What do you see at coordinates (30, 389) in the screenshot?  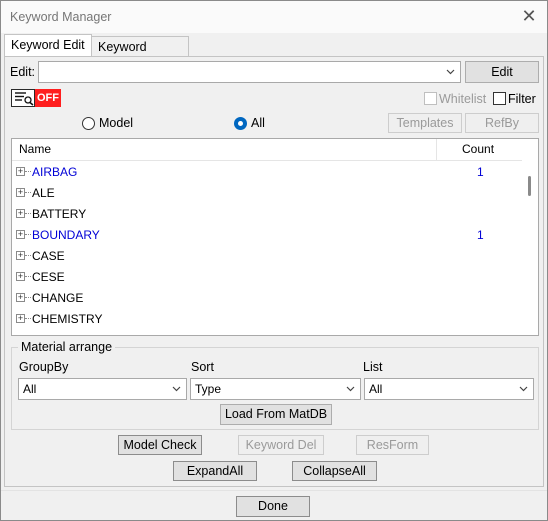 I see `groupby-value: All` at bounding box center [30, 389].